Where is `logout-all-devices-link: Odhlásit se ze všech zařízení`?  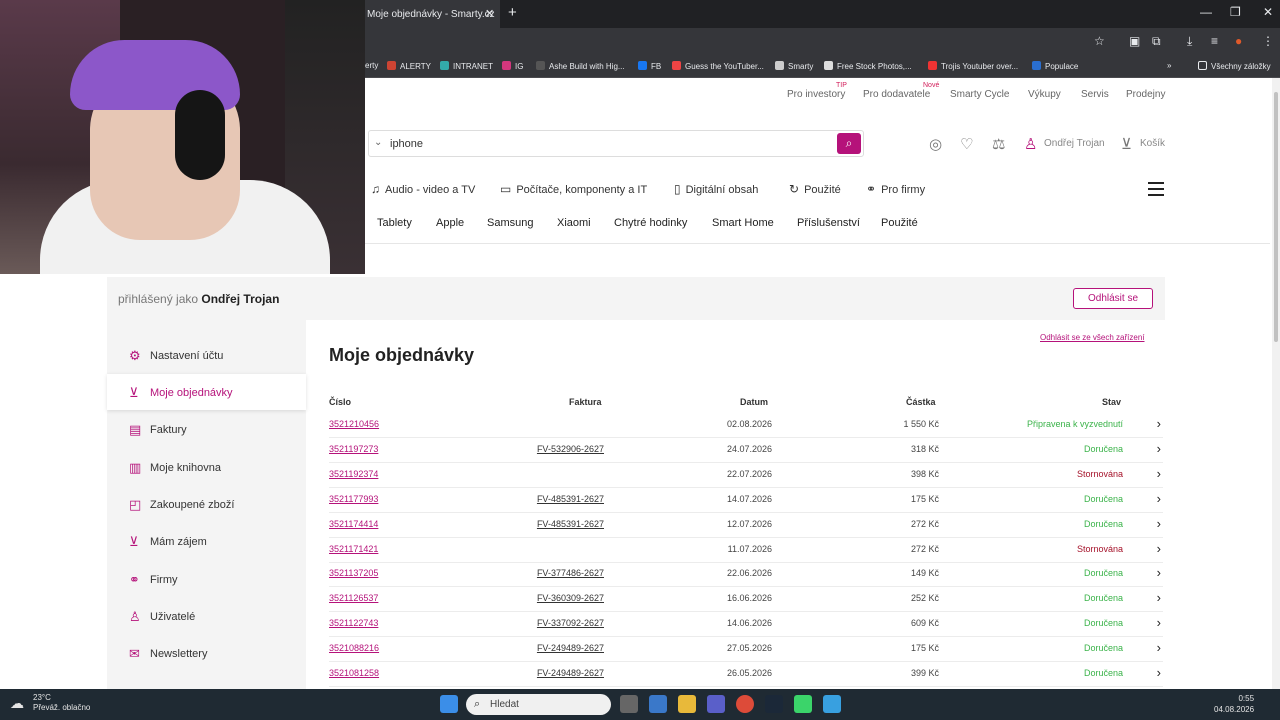
logout-all-devices-link: Odhlásit se ze všech zařízení is located at coordinates (1092, 337).